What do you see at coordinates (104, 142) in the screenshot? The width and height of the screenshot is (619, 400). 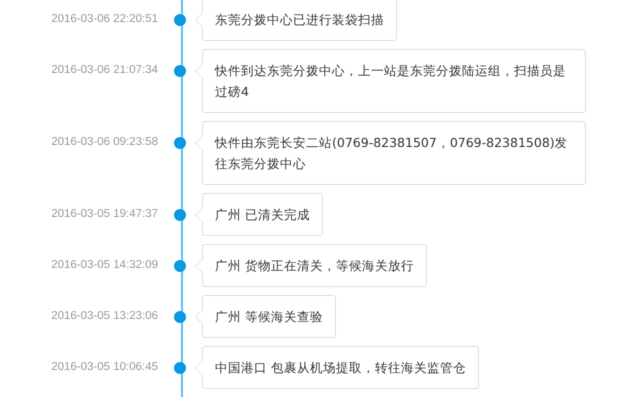 I see `event-time: 2016-03-06 09:23:58` at bounding box center [104, 142].